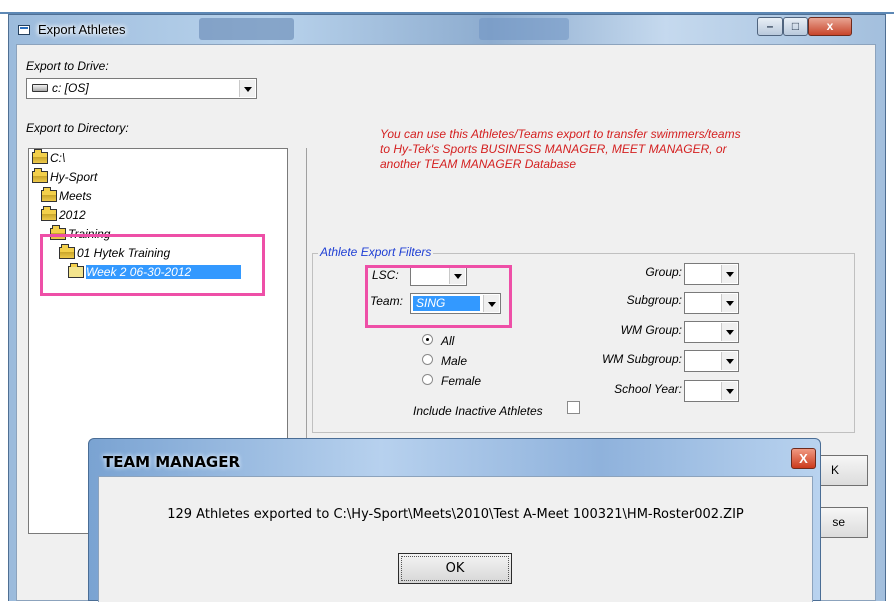 This screenshot has height=602, width=894. Describe the element at coordinates (72, 215) in the screenshot. I see `directory-item-label: 2012` at that location.